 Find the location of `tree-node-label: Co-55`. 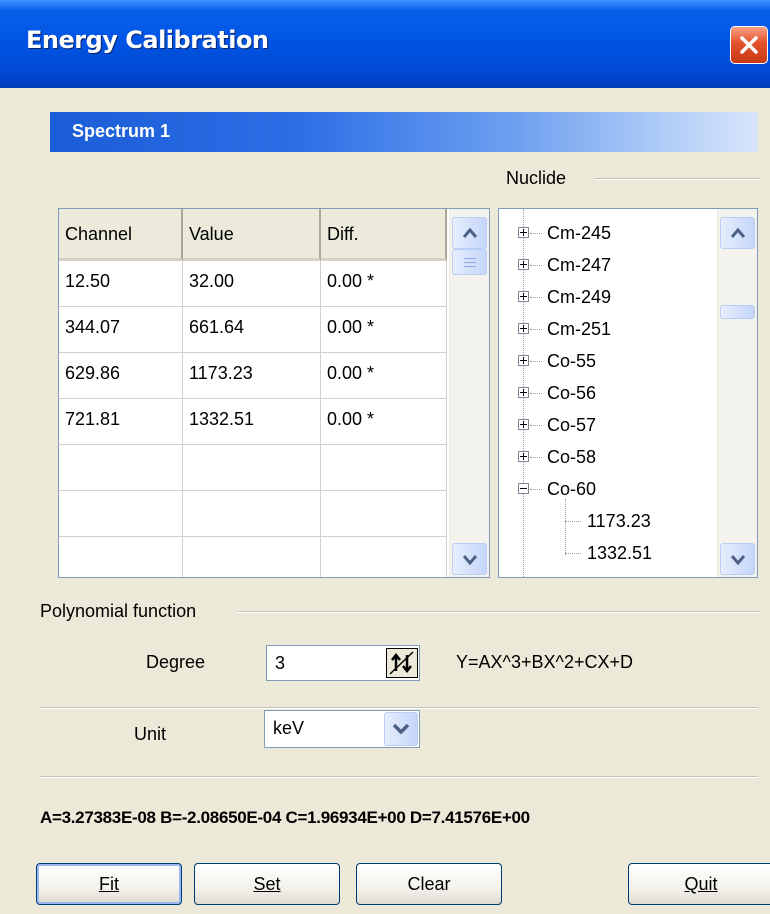

tree-node-label: Co-55 is located at coordinates (572, 361).